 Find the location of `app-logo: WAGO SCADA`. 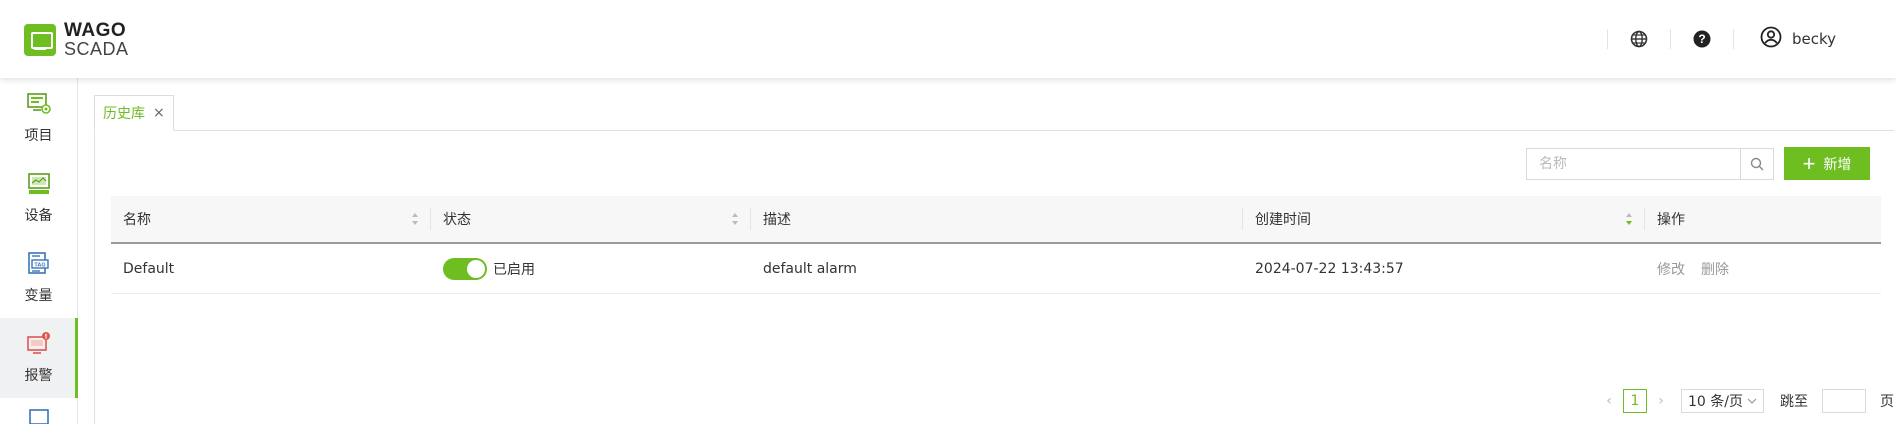

app-logo: WAGO SCADA is located at coordinates (76, 39).